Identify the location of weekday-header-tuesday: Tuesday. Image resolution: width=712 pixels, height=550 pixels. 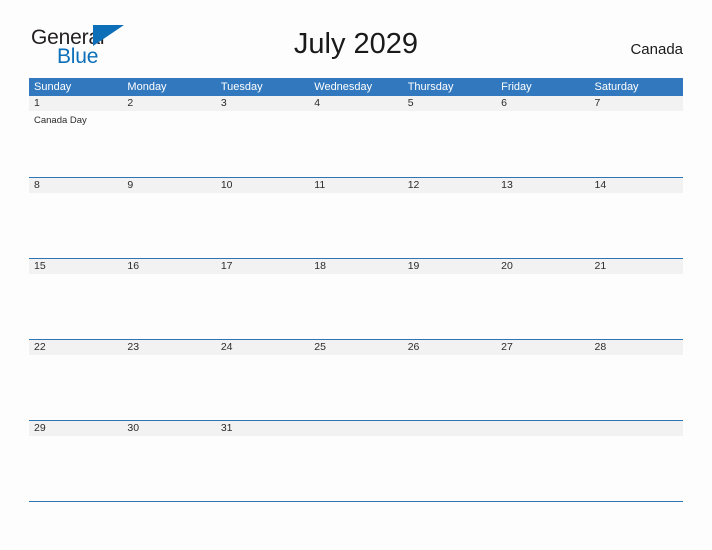
(241, 87).